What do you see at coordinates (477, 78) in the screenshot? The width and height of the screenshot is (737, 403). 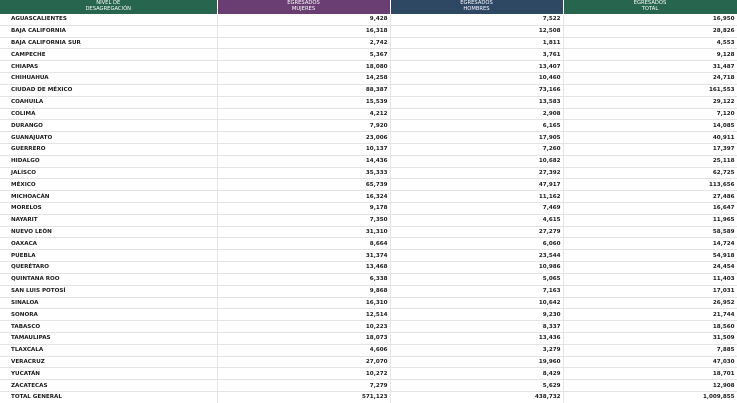 I see `hombres-cell: 10,460` at bounding box center [477, 78].